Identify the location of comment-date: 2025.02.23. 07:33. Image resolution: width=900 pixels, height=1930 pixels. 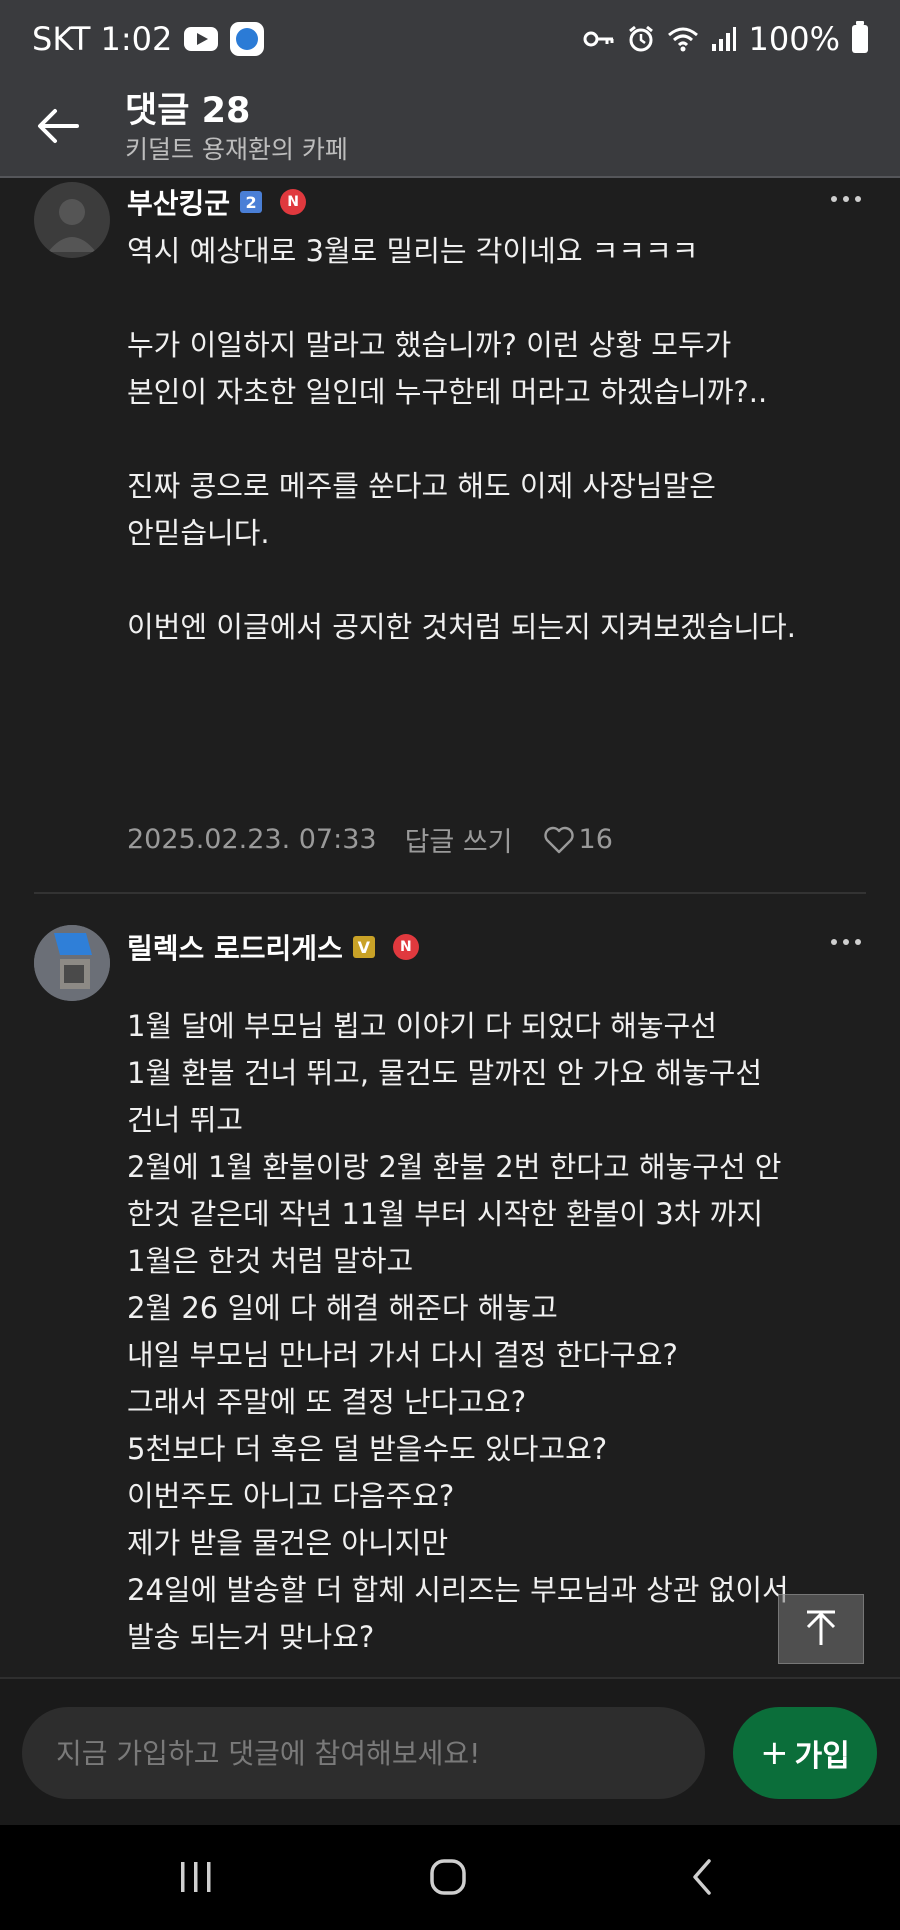
(252, 839).